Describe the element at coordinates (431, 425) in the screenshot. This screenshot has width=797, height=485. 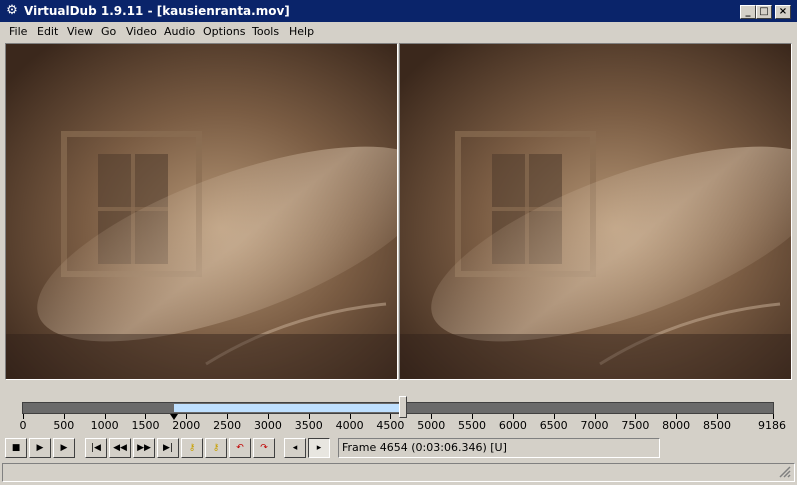
I see `timeline-tick-label: 5000` at that location.